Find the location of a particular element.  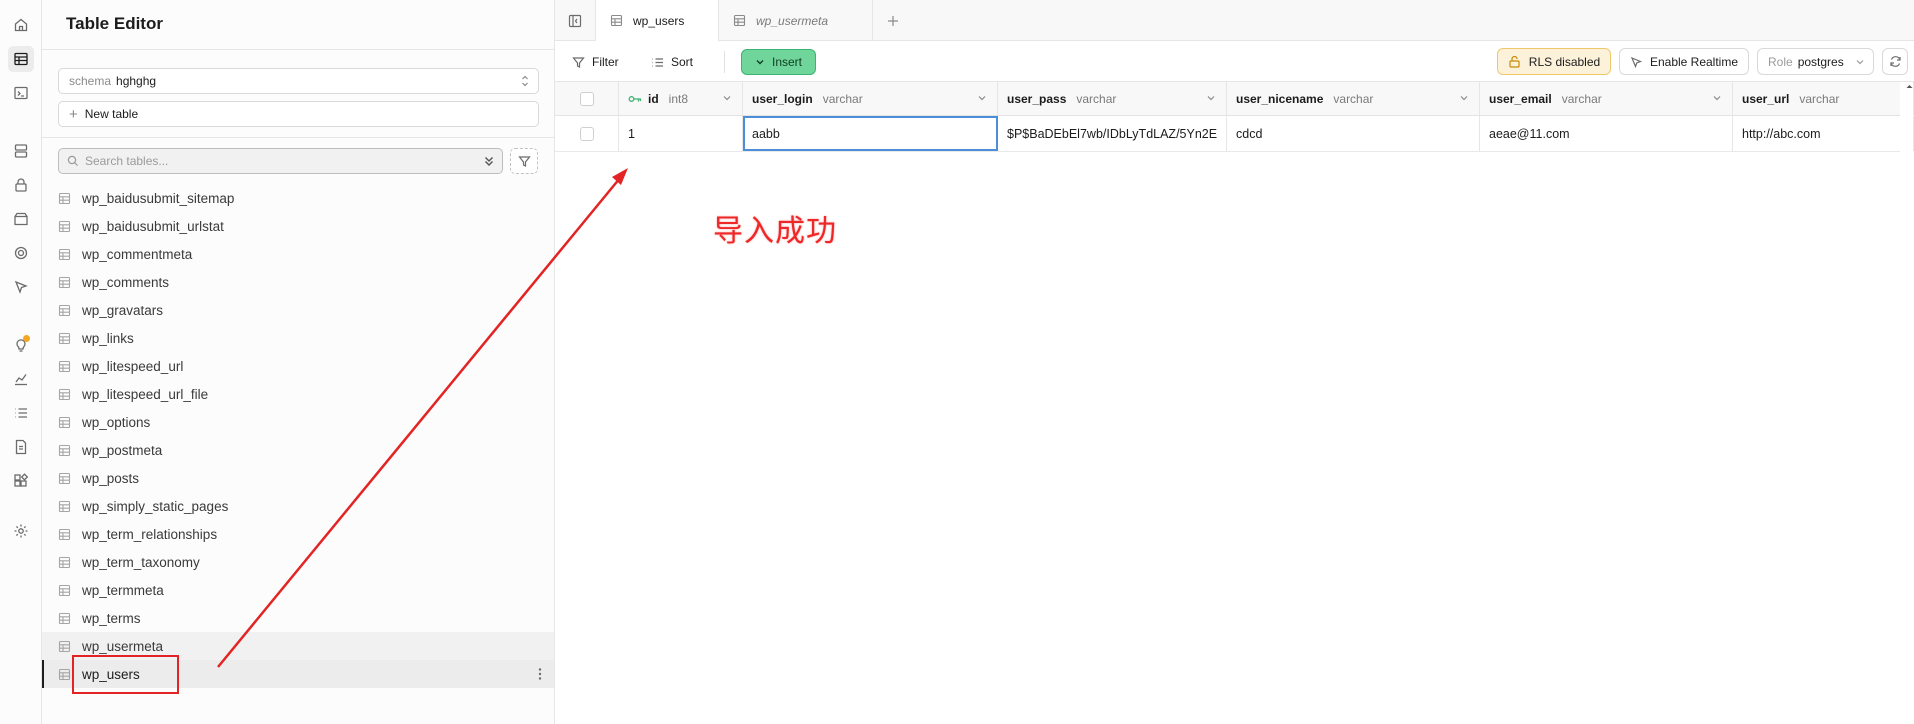

tab-wp-usermeta: wp_usermeta is located at coordinates (796, 20).